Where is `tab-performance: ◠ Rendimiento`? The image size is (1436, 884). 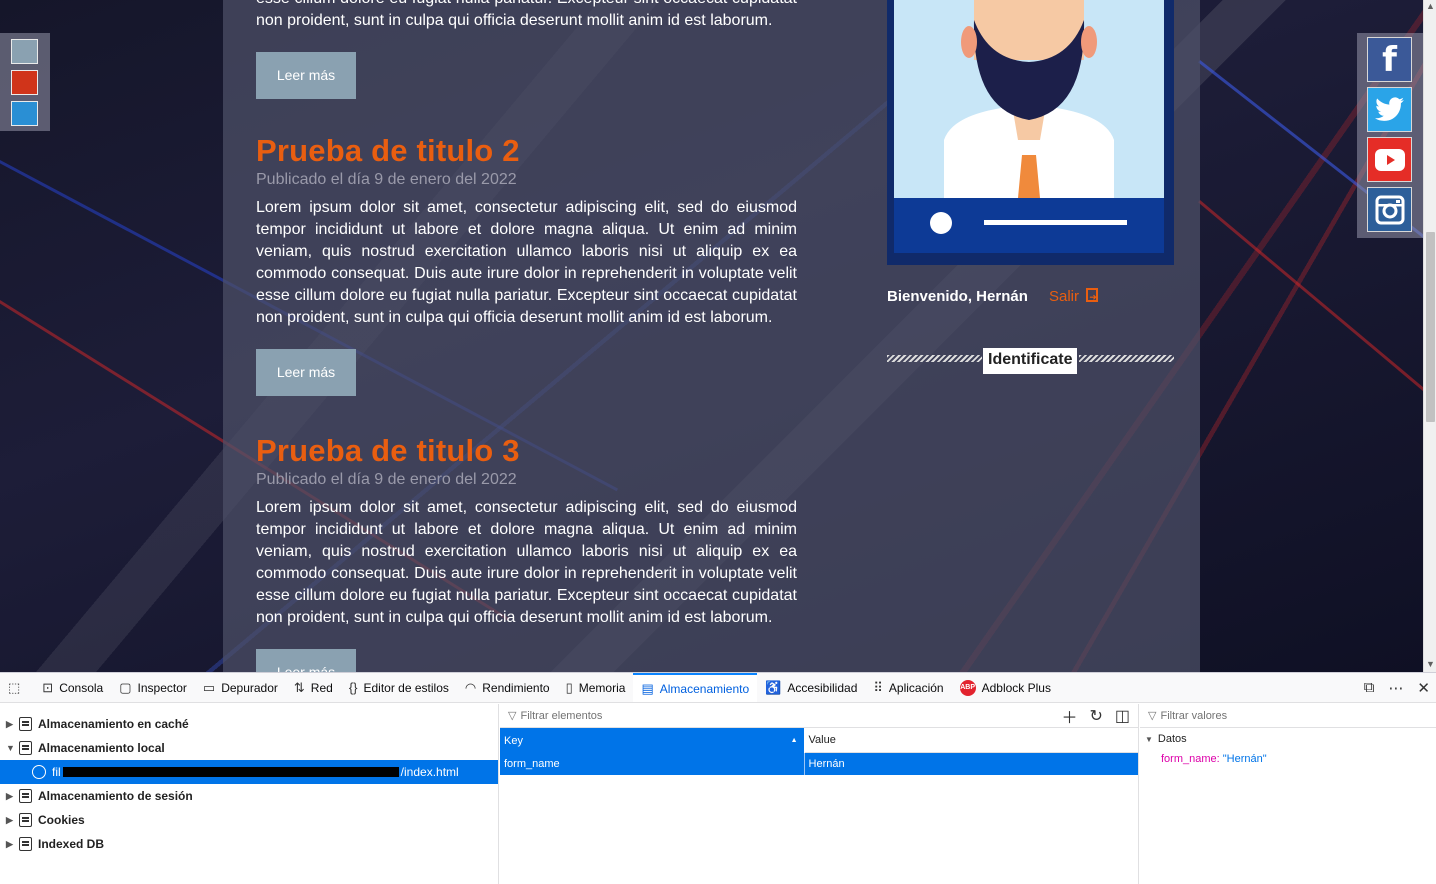
tab-performance: ◠ Rendimiento is located at coordinates (507, 687).